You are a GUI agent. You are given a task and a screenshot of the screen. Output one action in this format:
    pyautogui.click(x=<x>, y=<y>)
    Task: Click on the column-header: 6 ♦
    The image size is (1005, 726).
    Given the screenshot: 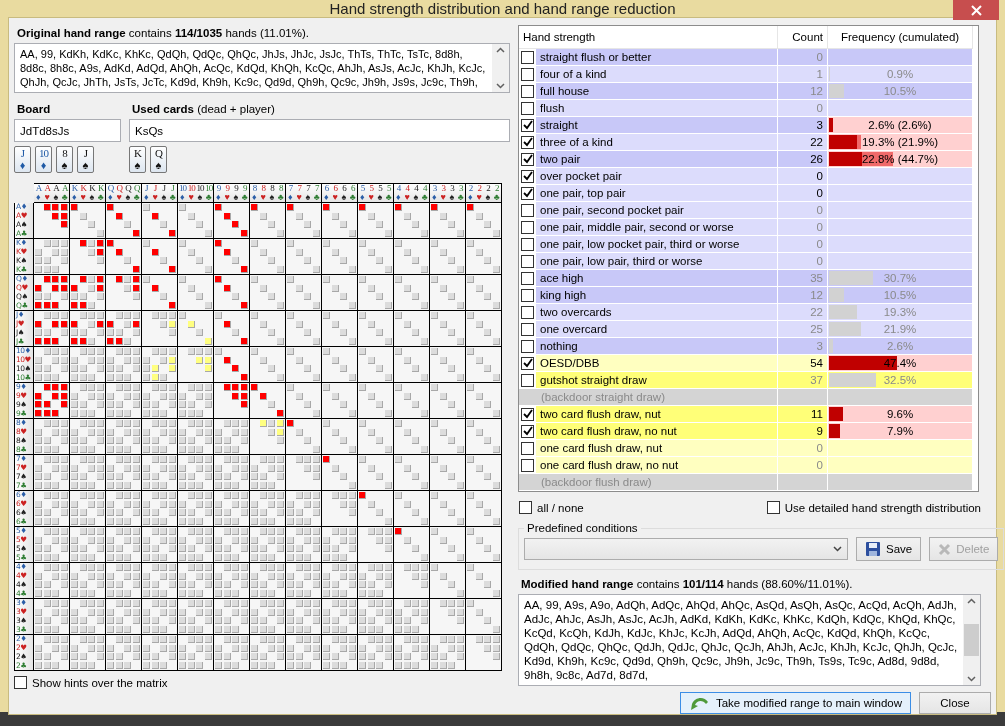 What is the action you would take?
    pyautogui.click(x=326, y=193)
    